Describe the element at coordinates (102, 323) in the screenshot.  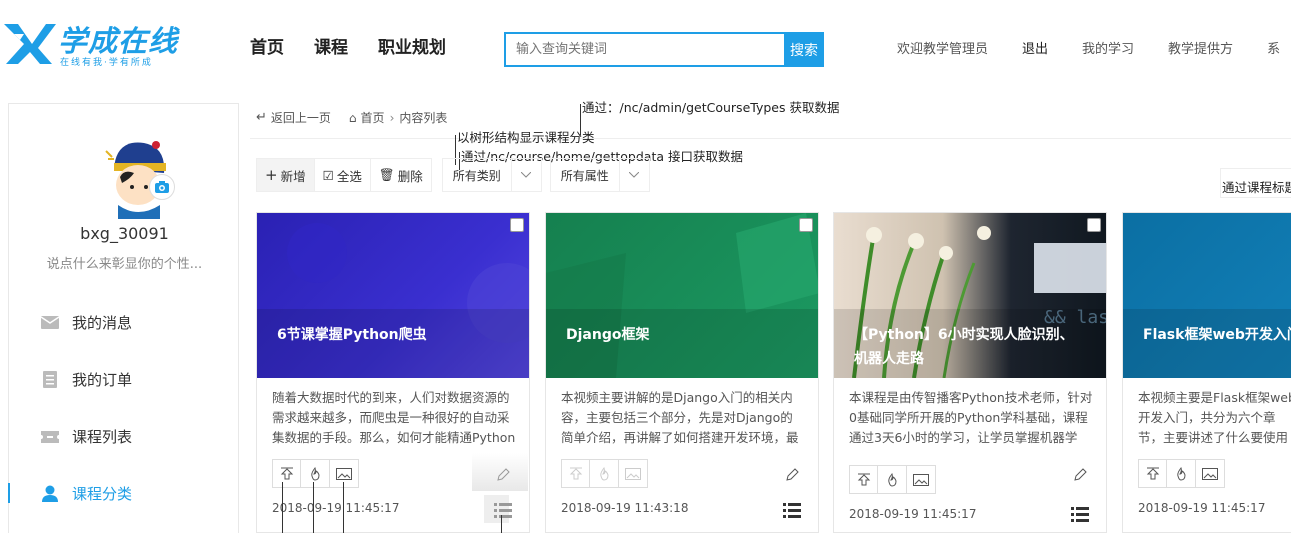
I see `sidebar-item-label: 我的消息` at that location.